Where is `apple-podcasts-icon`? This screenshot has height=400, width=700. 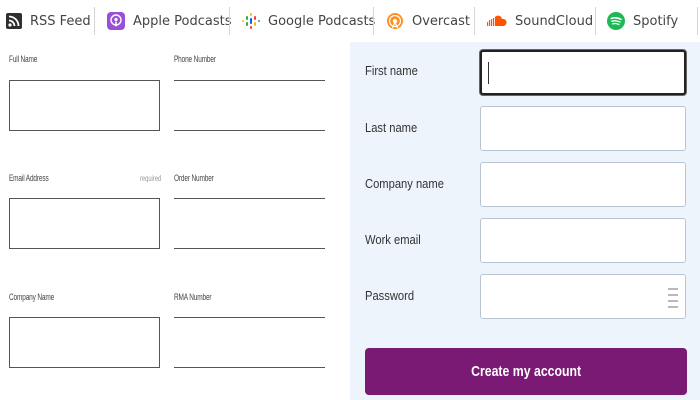 apple-podcasts-icon is located at coordinates (116, 21).